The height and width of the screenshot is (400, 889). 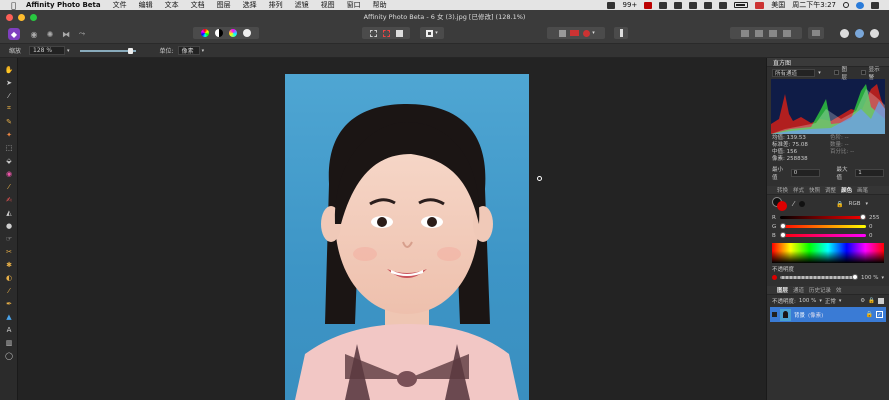 What do you see at coordinates (802, 204) in the screenshot?
I see `none-color-icon` at bounding box center [802, 204].